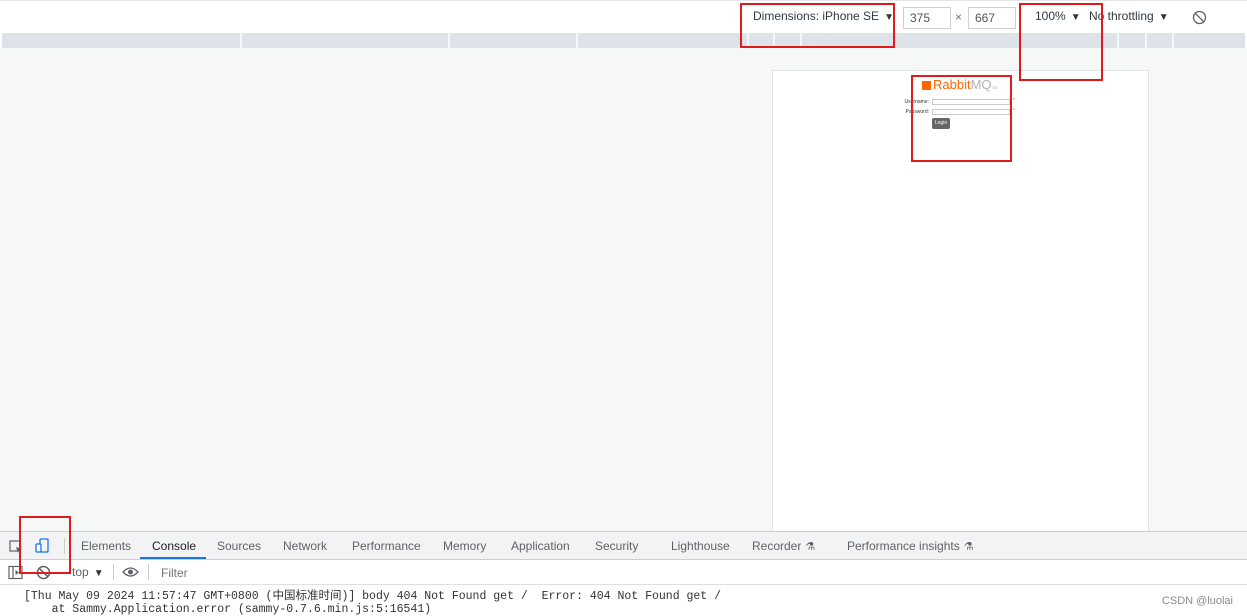 This screenshot has height=616, width=1247. What do you see at coordinates (971, 102) in the screenshot?
I see `username-input` at bounding box center [971, 102].